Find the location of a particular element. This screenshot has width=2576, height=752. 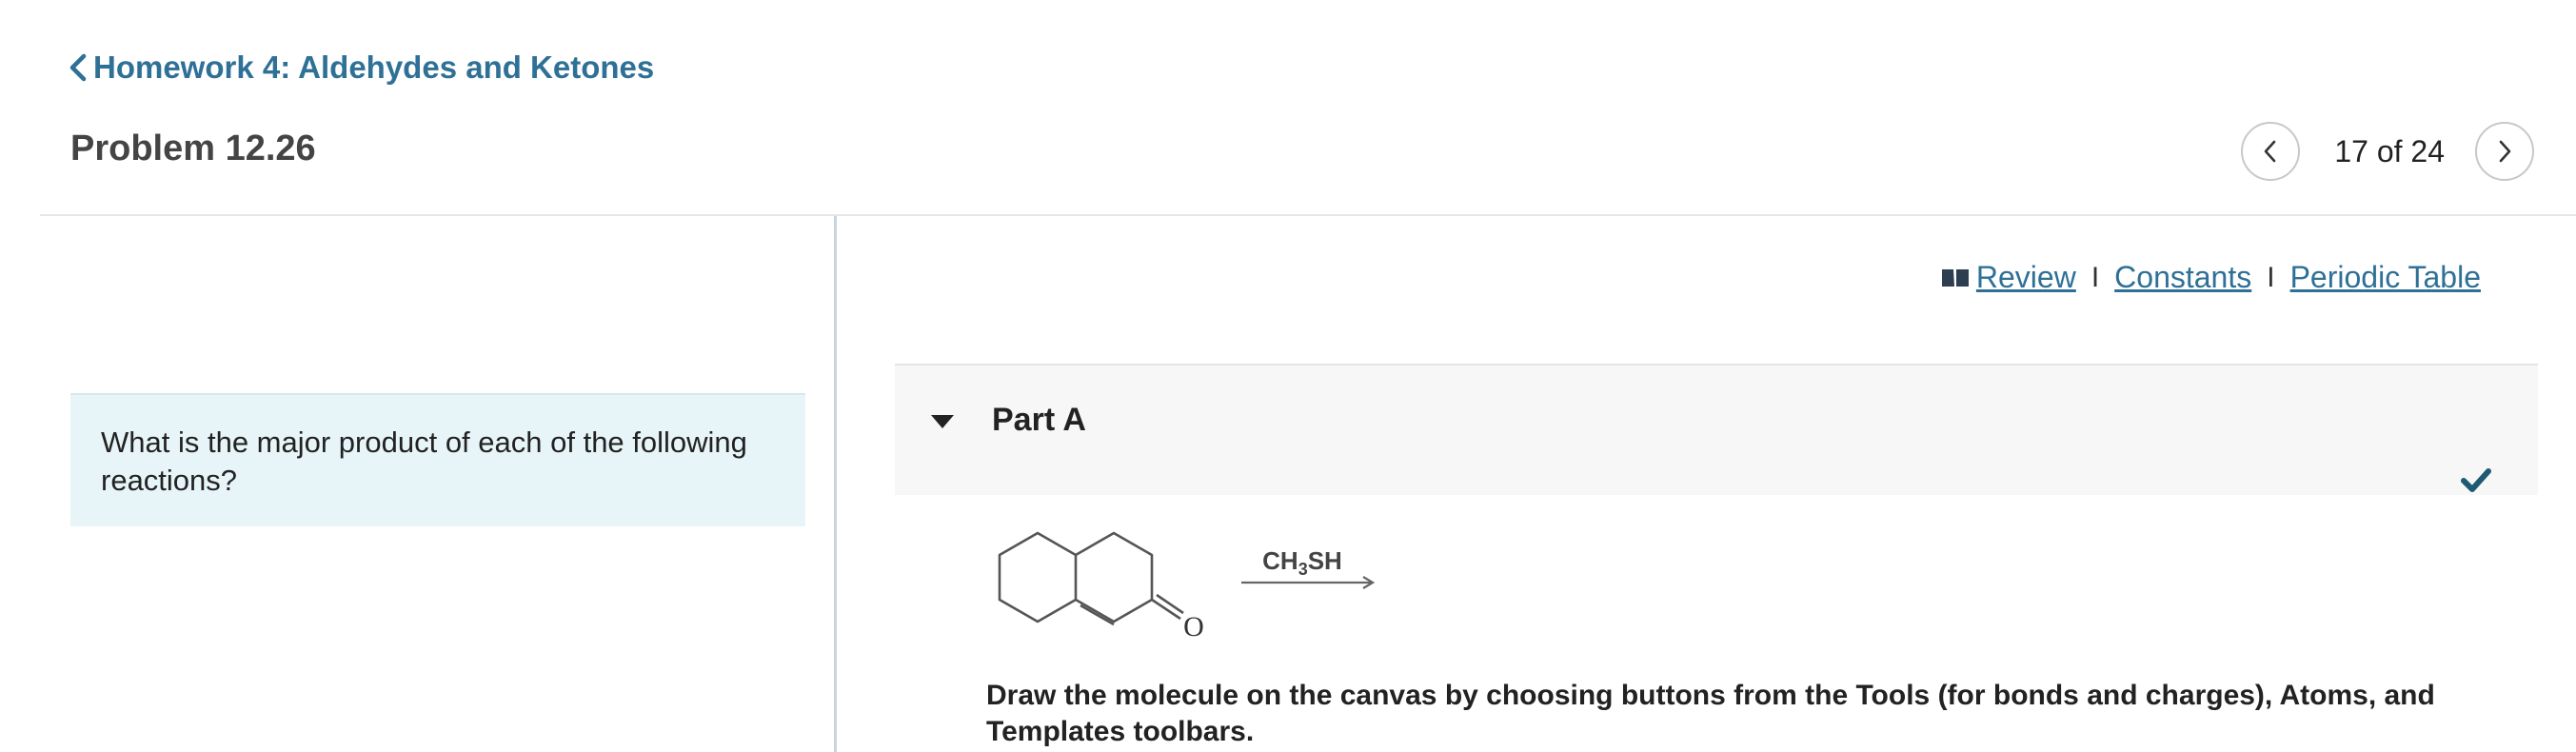

caret-down-icon is located at coordinates (942, 421).